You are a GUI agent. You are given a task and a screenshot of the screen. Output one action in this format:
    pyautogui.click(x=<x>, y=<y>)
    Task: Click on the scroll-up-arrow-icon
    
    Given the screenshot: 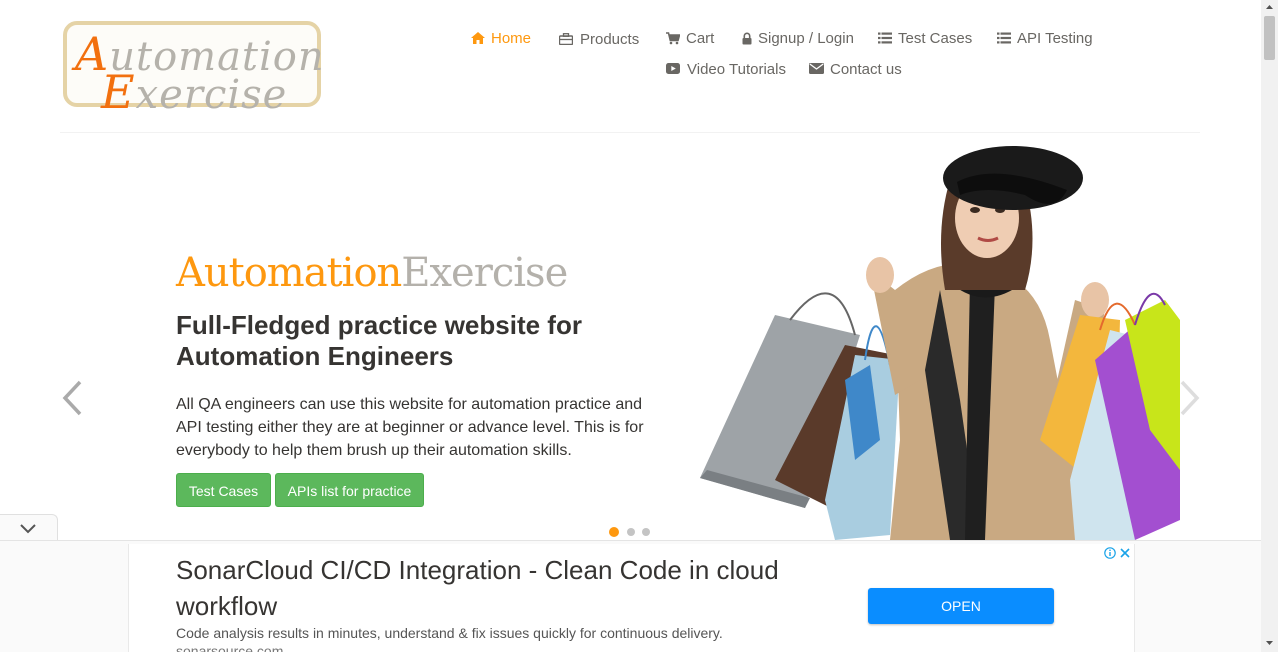 What is the action you would take?
    pyautogui.click(x=1269, y=7)
    